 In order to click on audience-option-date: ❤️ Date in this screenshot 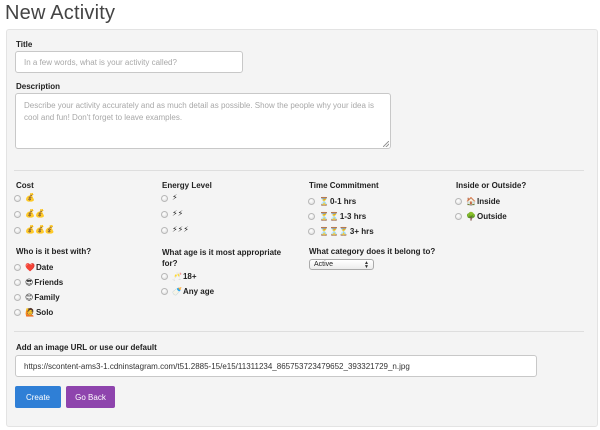, I will do `click(33, 267)`.